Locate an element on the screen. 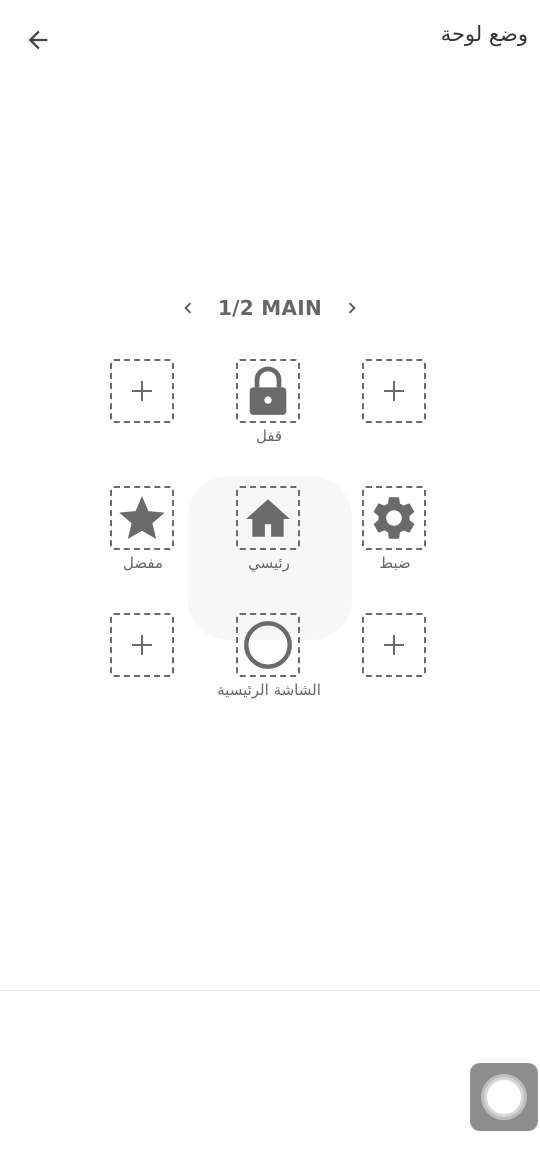 This screenshot has width=540, height=1155. settings-slot is located at coordinates (394, 518).